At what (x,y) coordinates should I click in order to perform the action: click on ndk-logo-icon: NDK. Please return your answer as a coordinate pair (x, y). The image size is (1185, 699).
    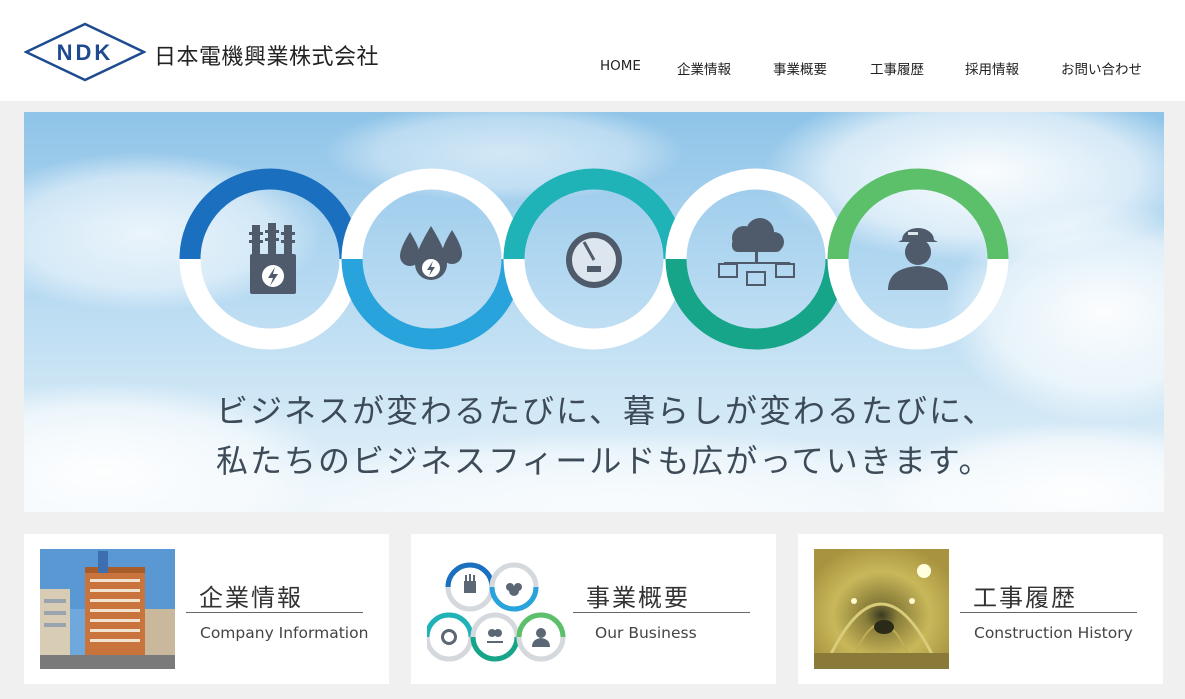
    Looking at the image, I should click on (85, 52).